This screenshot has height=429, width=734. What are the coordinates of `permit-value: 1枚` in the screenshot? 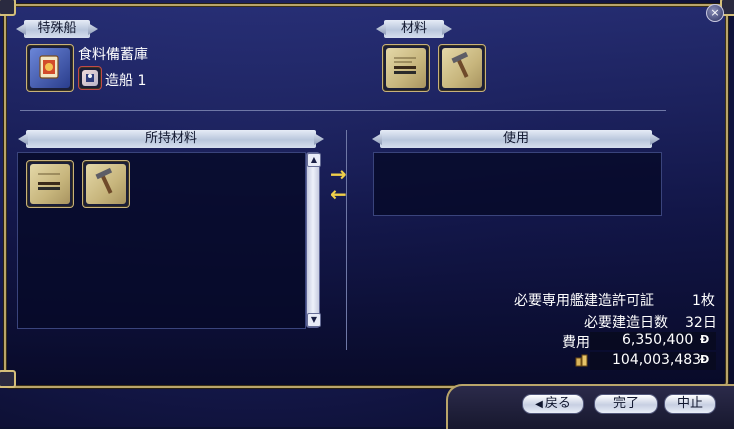 It's located at (703, 301).